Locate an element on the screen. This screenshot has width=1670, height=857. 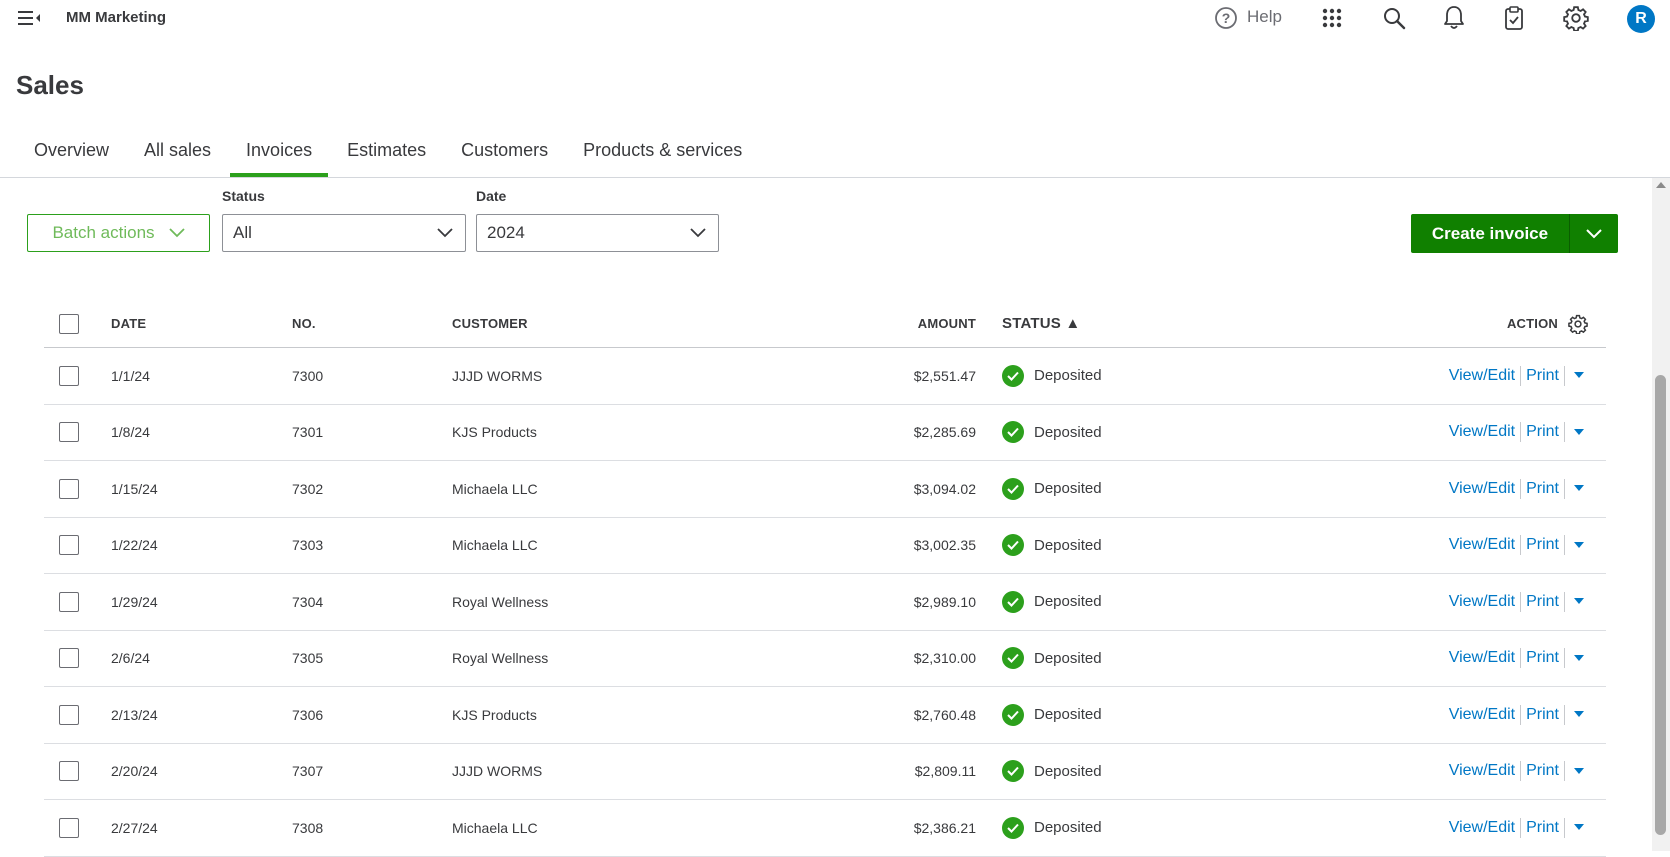
row-amount: $2,809.11 is located at coordinates (945, 771).